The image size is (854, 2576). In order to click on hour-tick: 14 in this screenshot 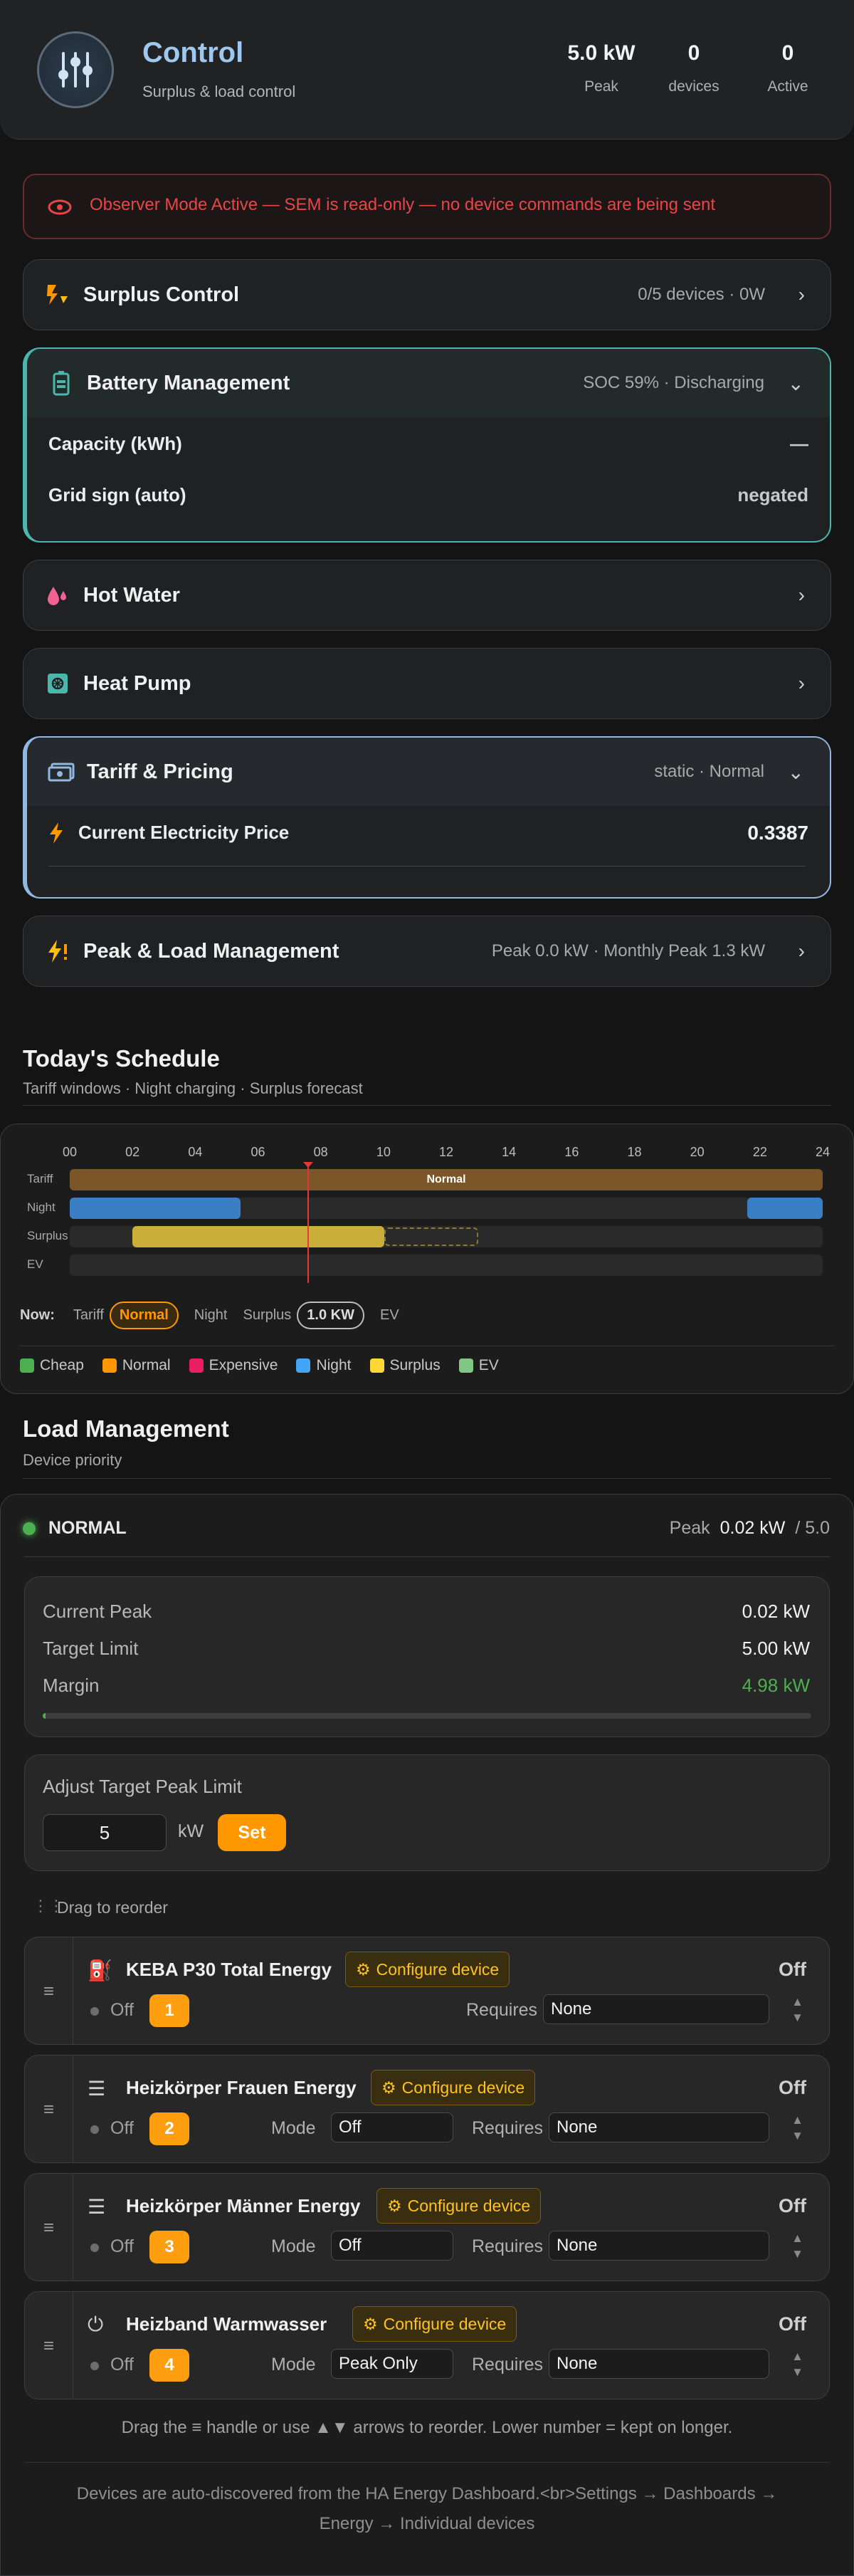, I will do `click(509, 1152)`.